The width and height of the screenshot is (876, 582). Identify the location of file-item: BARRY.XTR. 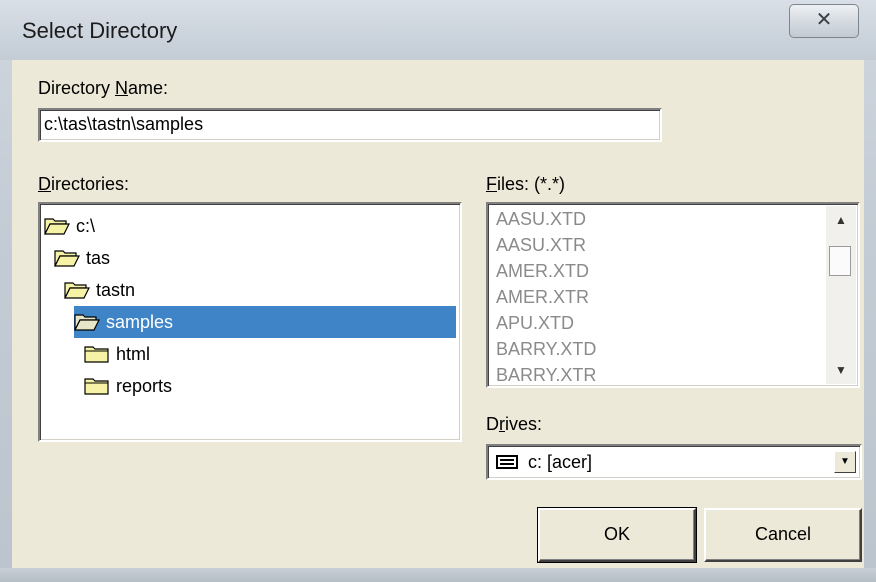
(546, 374).